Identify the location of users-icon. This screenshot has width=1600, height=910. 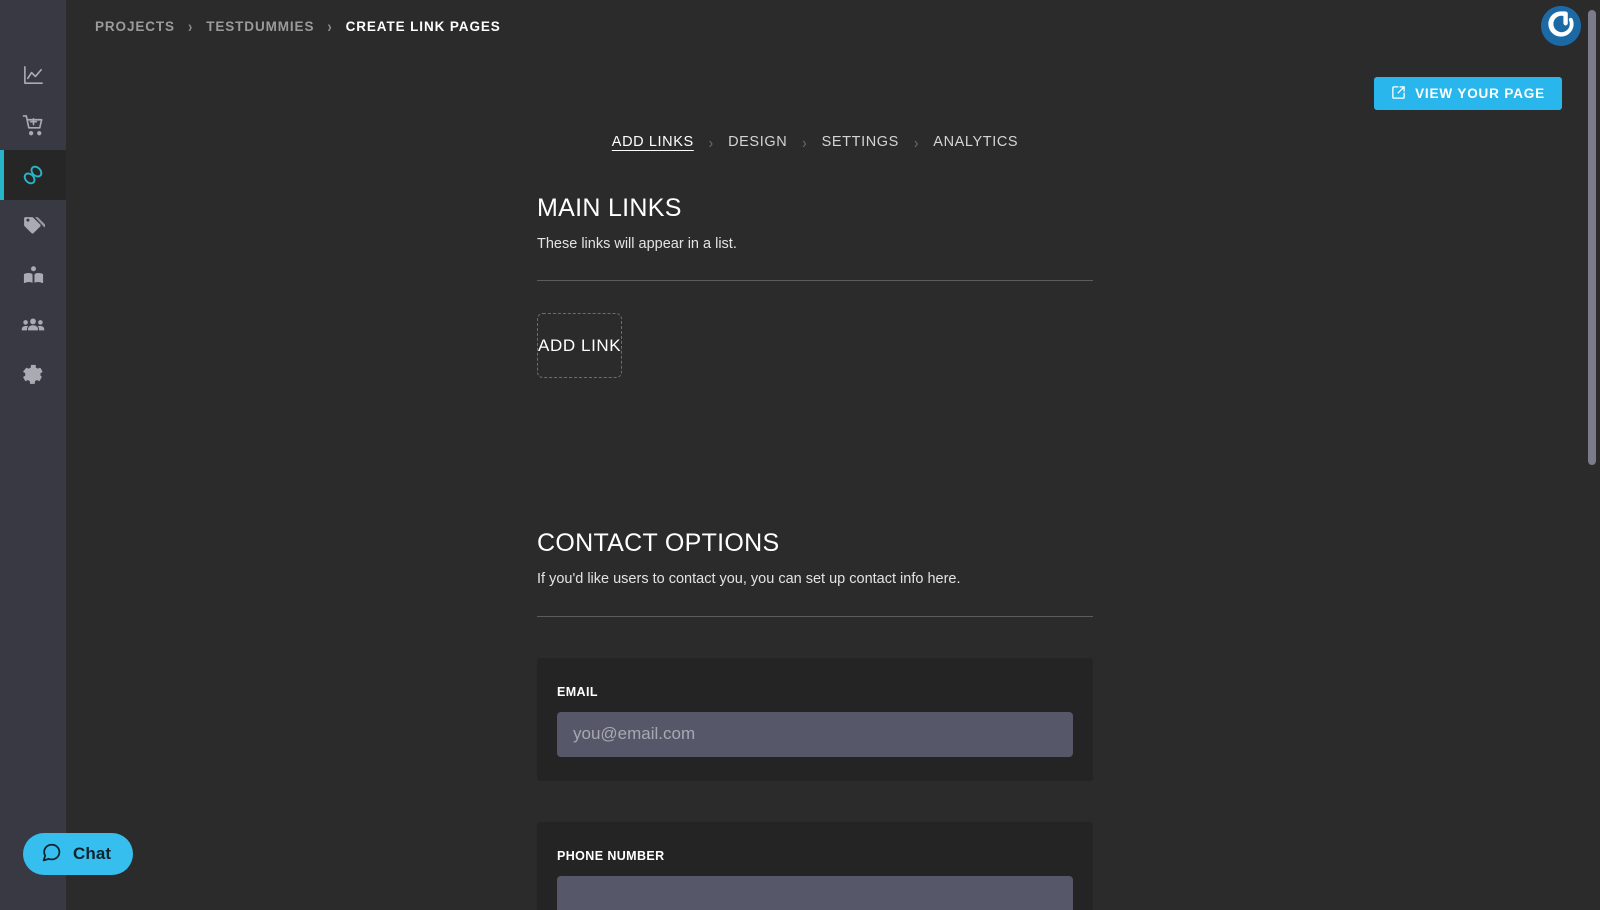
(33, 325).